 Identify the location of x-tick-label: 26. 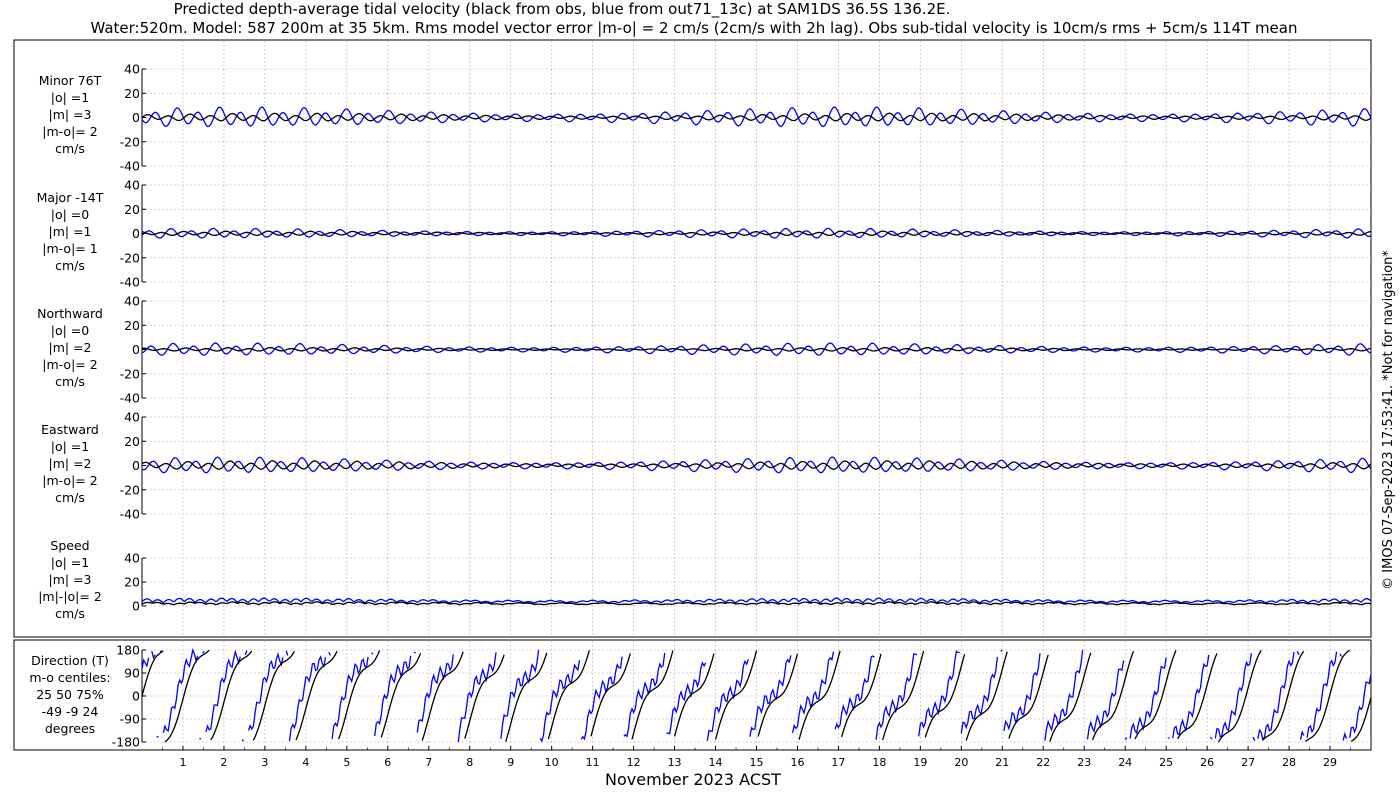
(1207, 762).